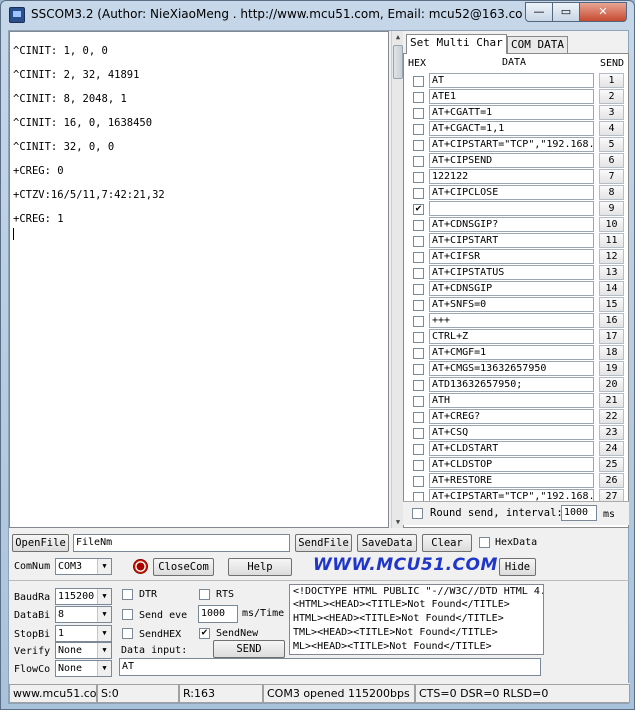 This screenshot has height=710, width=635. Describe the element at coordinates (611, 80) in the screenshot. I see `send-row-button: 1` at that location.